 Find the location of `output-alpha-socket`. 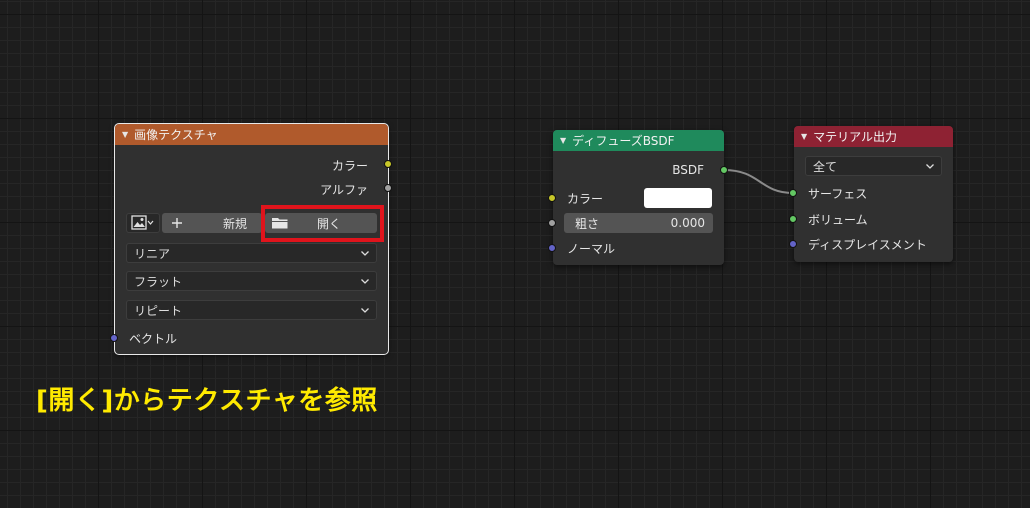

output-alpha-socket is located at coordinates (388, 188).